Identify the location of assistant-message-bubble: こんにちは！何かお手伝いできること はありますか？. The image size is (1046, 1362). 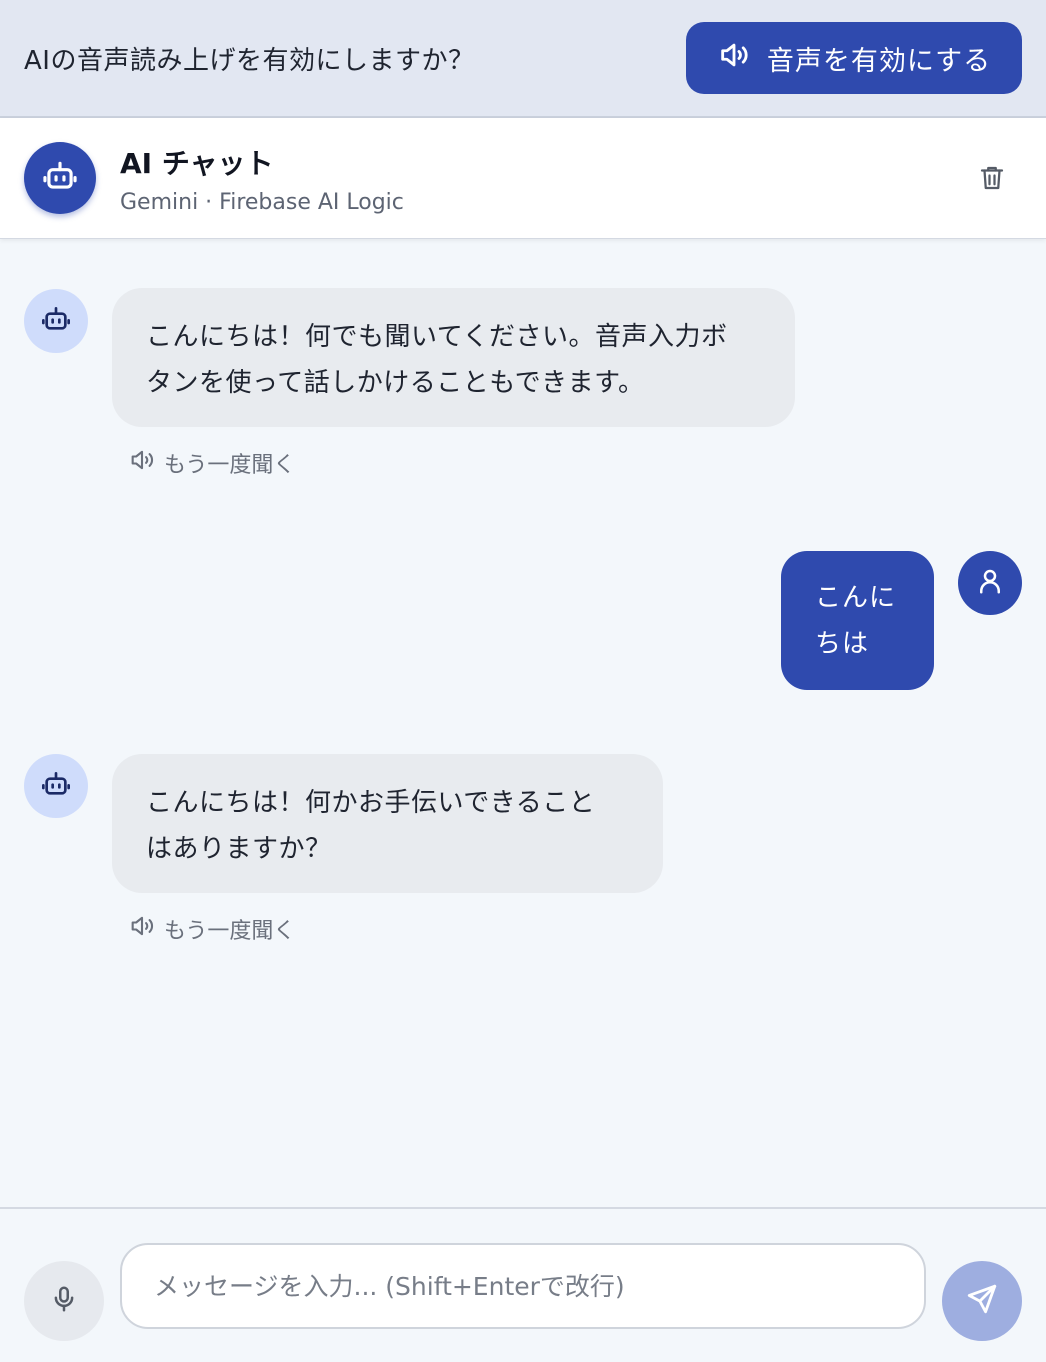
(387, 823).